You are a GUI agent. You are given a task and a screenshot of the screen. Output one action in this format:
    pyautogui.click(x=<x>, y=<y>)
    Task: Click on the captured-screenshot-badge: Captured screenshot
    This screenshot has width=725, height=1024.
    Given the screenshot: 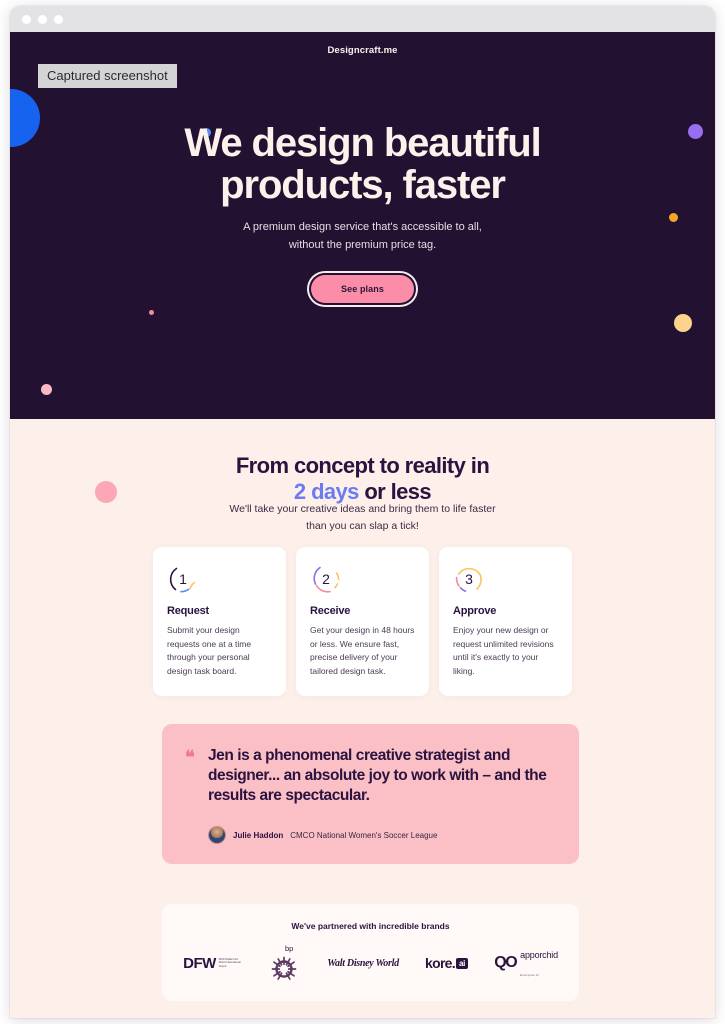 What is the action you would take?
    pyautogui.click(x=107, y=76)
    